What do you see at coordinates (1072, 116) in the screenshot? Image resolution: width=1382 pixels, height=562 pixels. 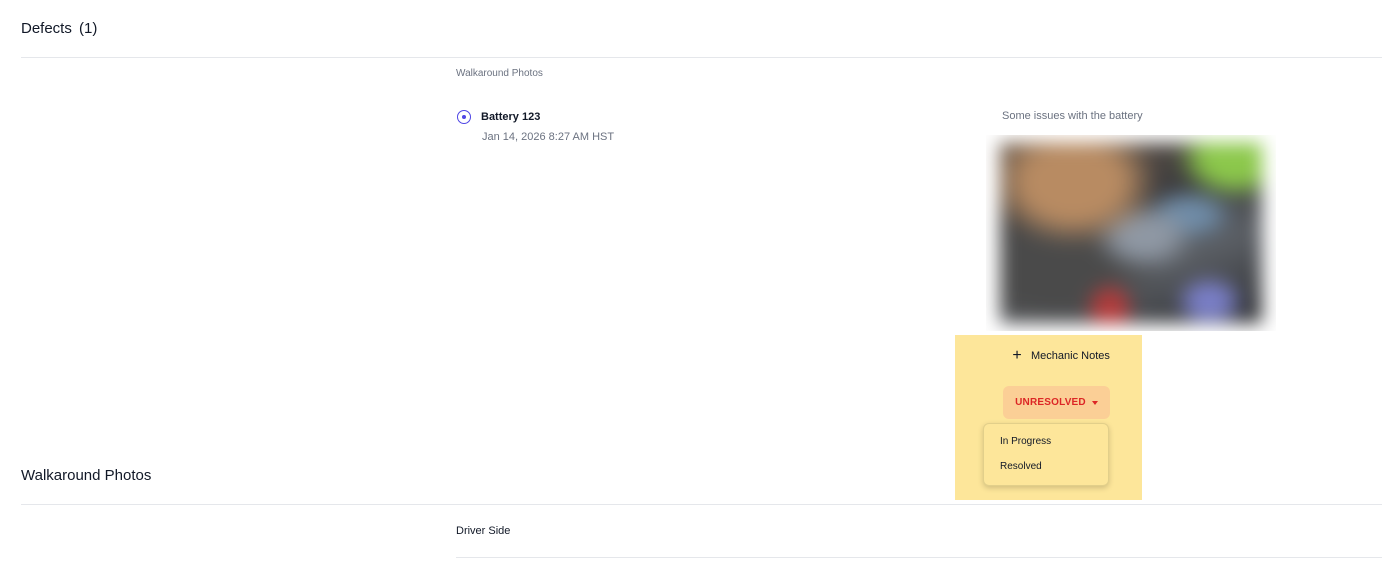 I see `defect-description: Some issues with the battery` at bounding box center [1072, 116].